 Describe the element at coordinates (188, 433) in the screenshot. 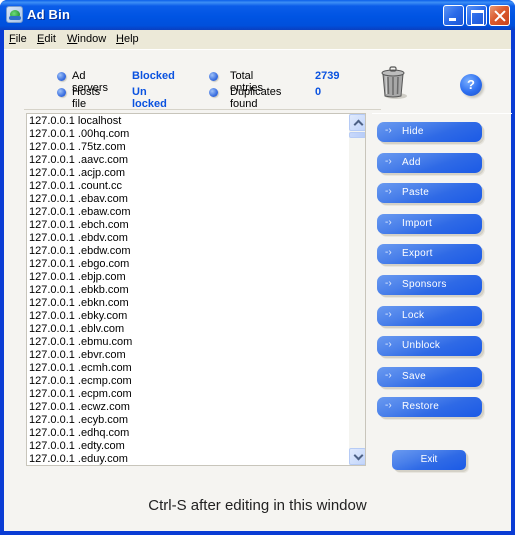

I see `list-item: 127.0.0.1 .edhq.com` at that location.